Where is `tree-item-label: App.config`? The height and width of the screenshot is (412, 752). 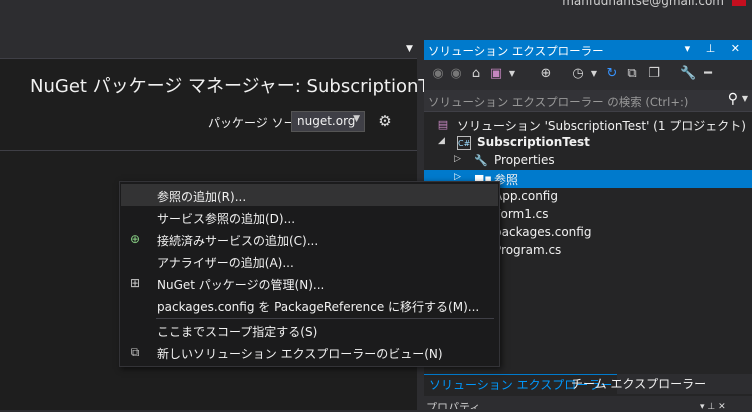 tree-item-label: App.config is located at coordinates (526, 196).